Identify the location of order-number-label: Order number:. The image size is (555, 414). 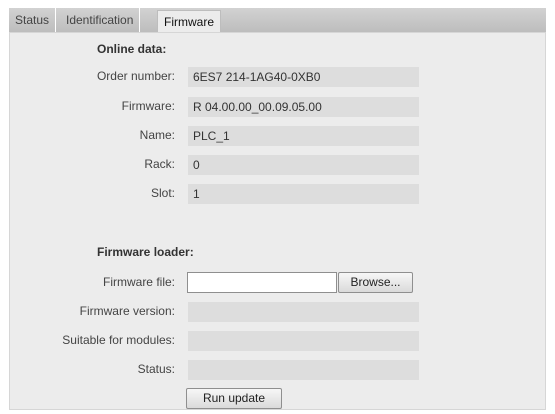
(135, 76).